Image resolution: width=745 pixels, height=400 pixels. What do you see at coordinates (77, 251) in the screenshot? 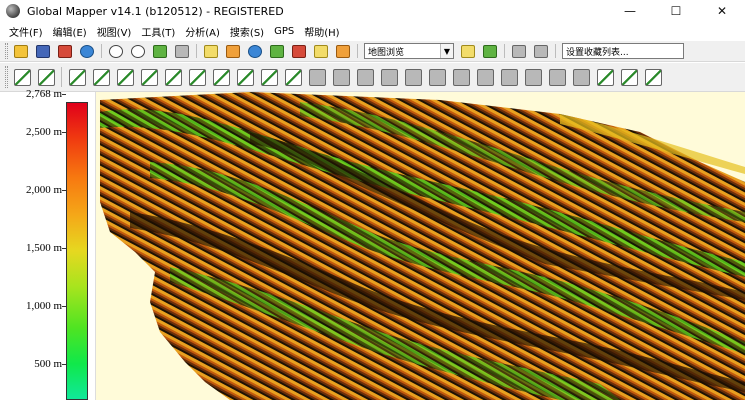
I see `elevation-color-ramp` at bounding box center [77, 251].